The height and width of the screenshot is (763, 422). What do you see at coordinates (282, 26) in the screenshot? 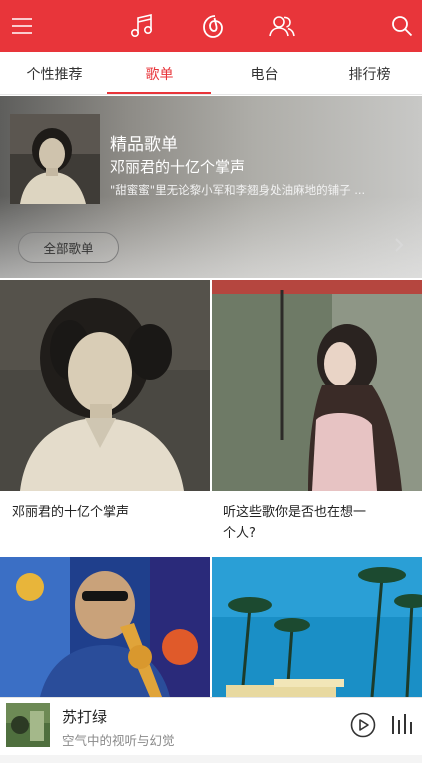
I see `friends-icon` at bounding box center [282, 26].